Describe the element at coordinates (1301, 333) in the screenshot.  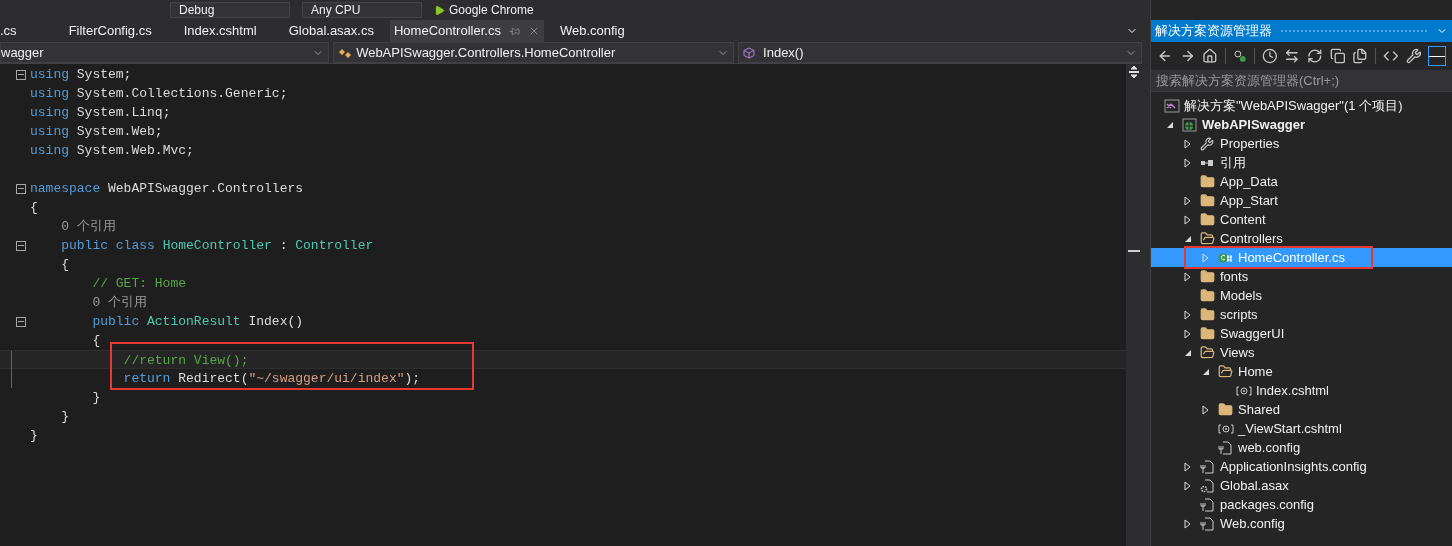
I see `tree-row: SwaggerUI` at that location.